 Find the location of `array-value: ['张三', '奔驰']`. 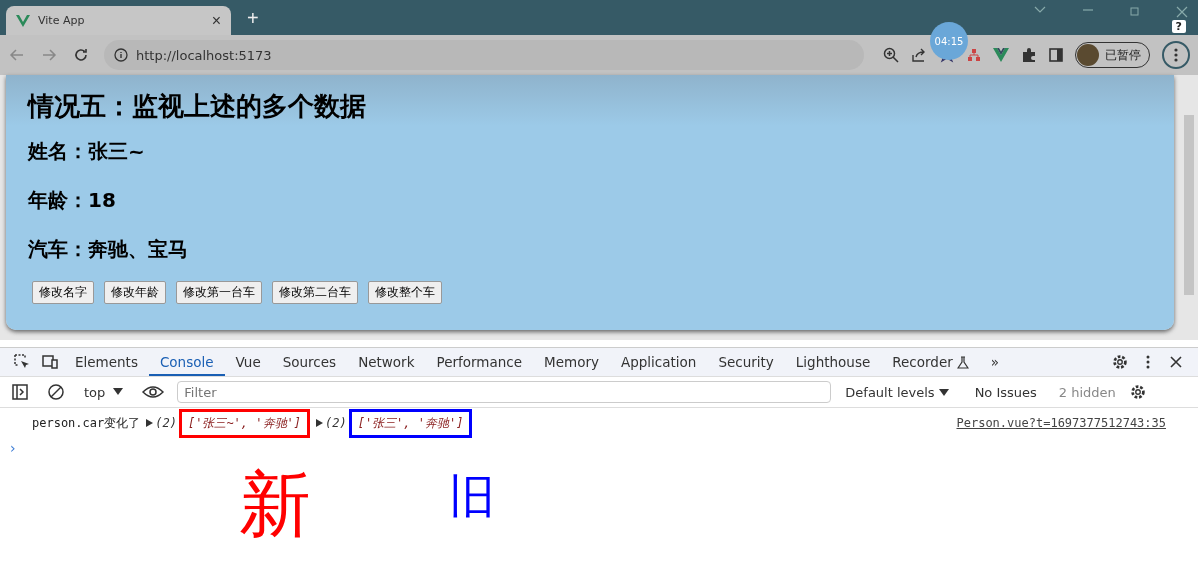

array-value: ['张三', '奔驰'] is located at coordinates (410, 423).